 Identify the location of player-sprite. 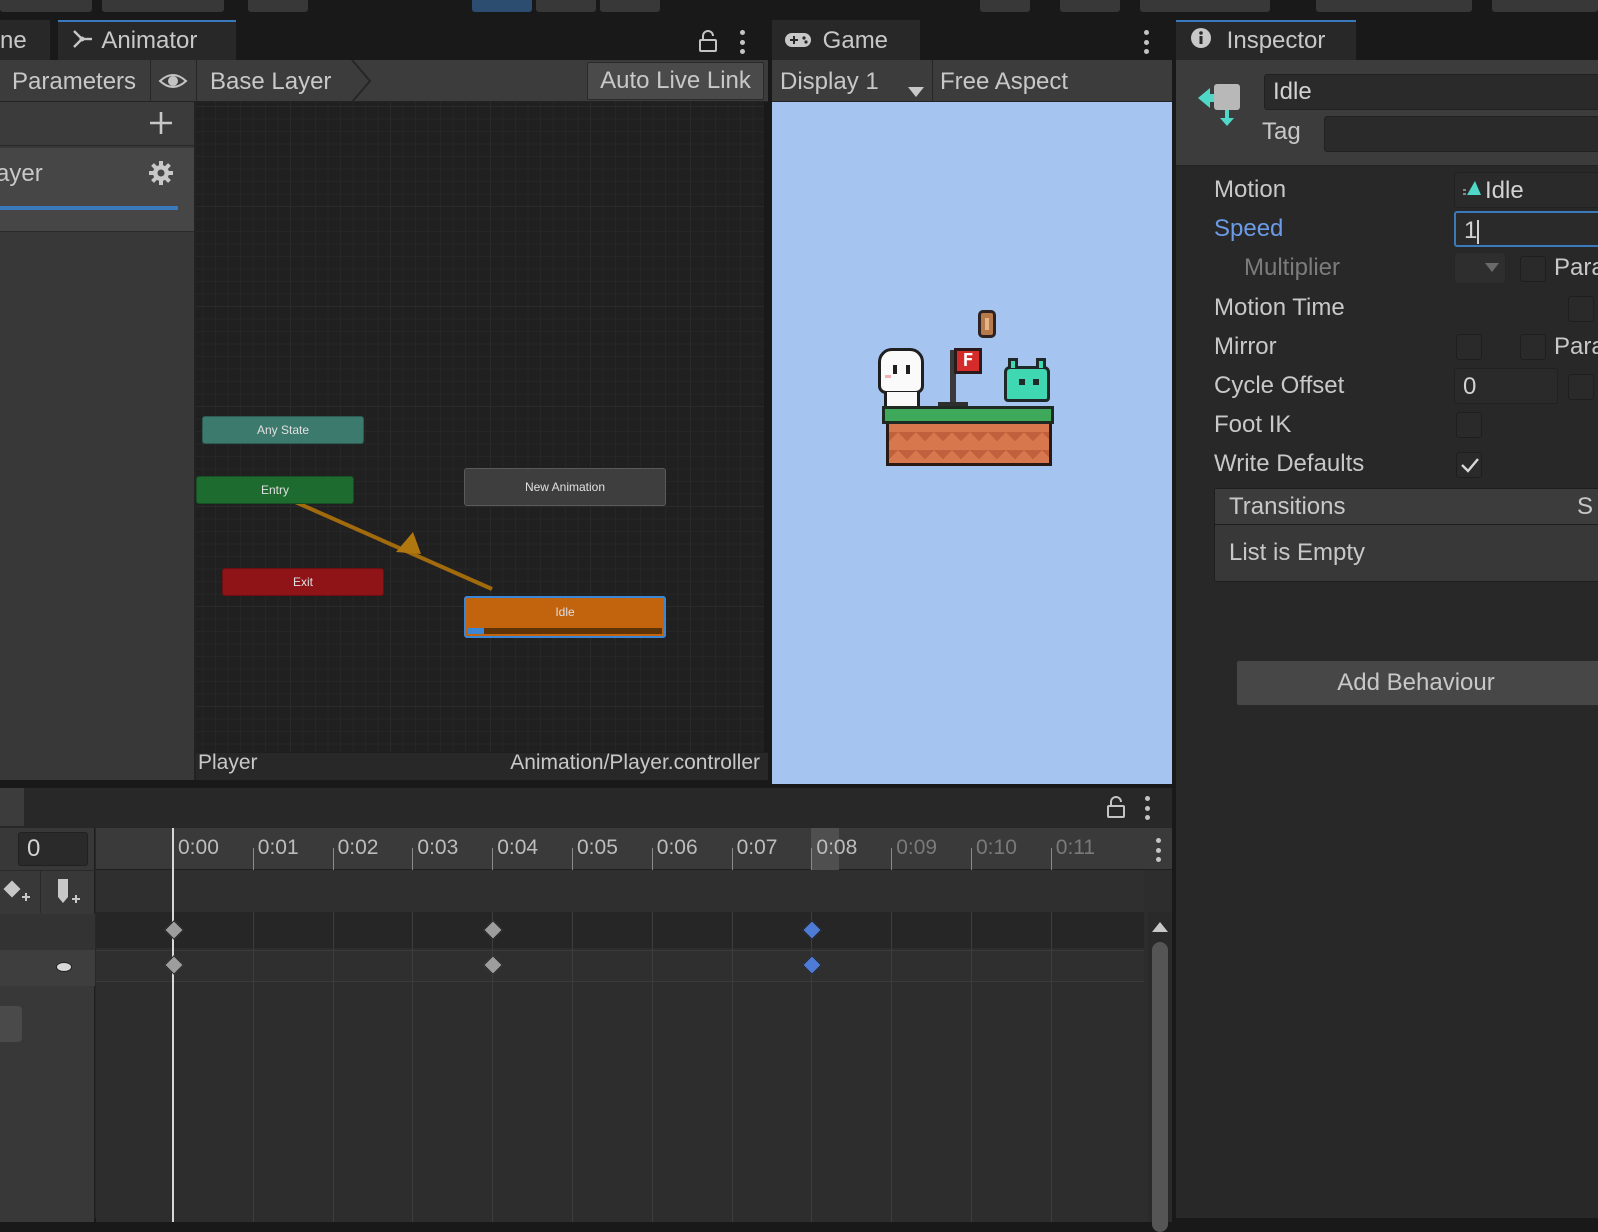
(901, 371).